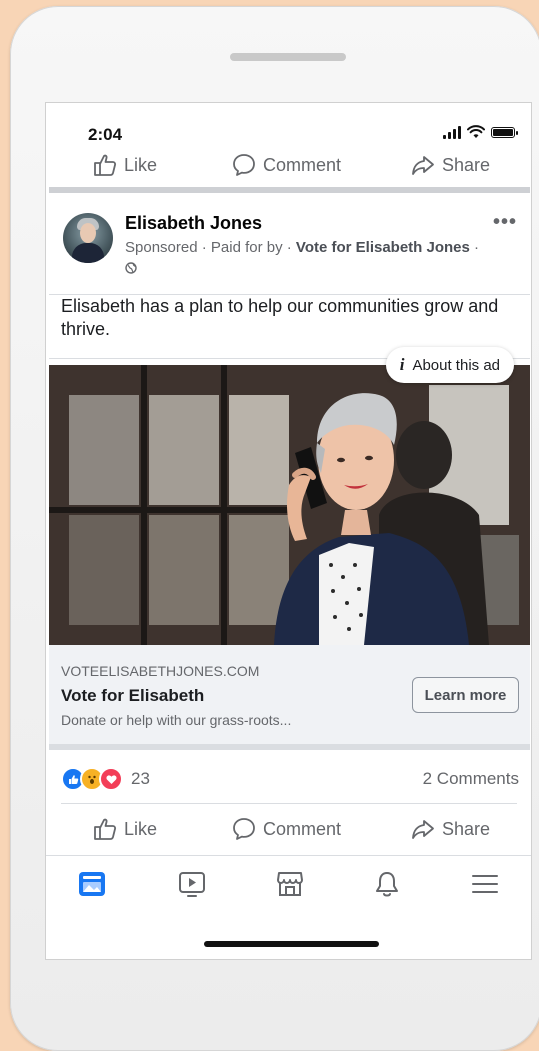 This screenshot has width=539, height=1051. I want to click on news-feed-icon, so click(92, 884).